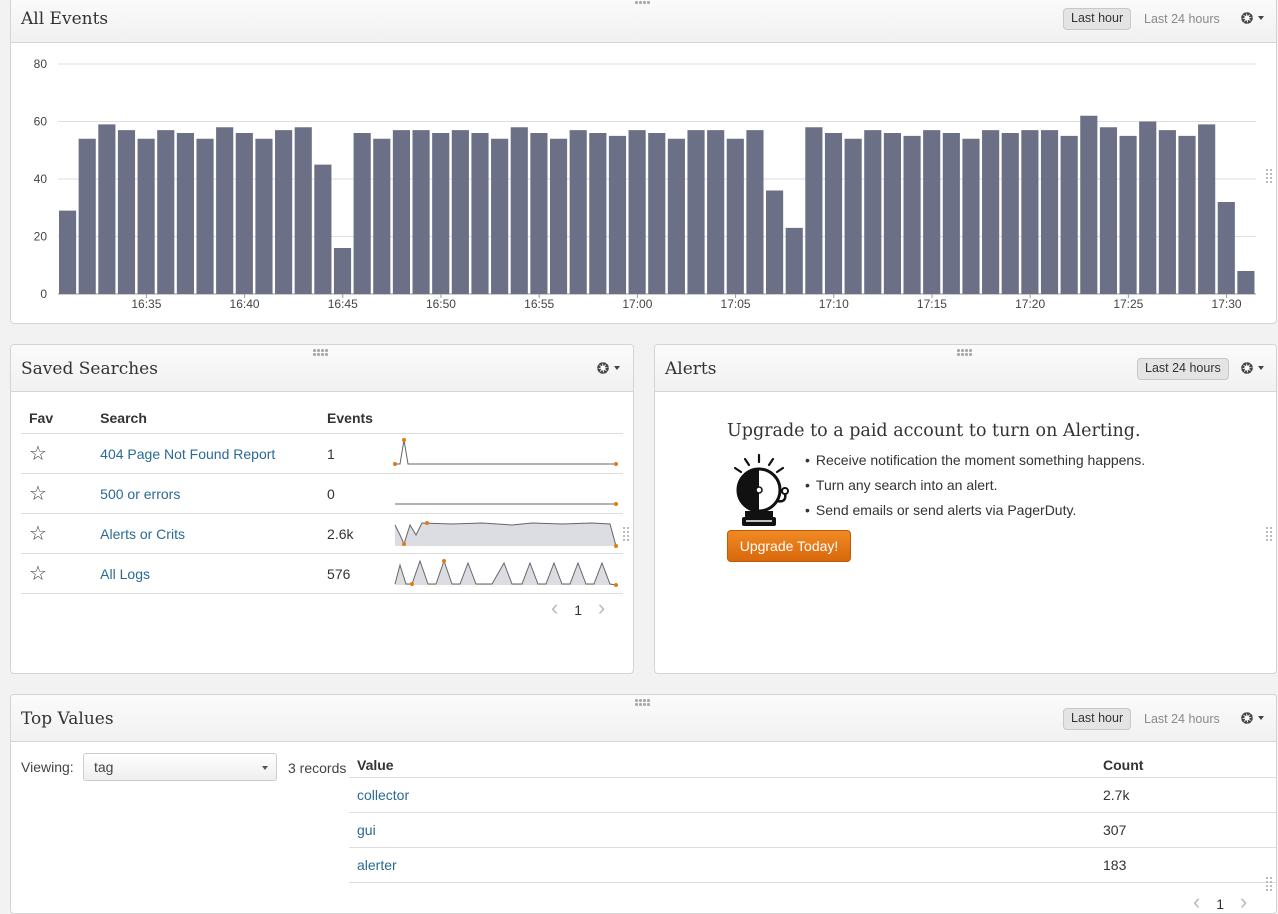  I want to click on saved-search-link: All Logs, so click(125, 574).